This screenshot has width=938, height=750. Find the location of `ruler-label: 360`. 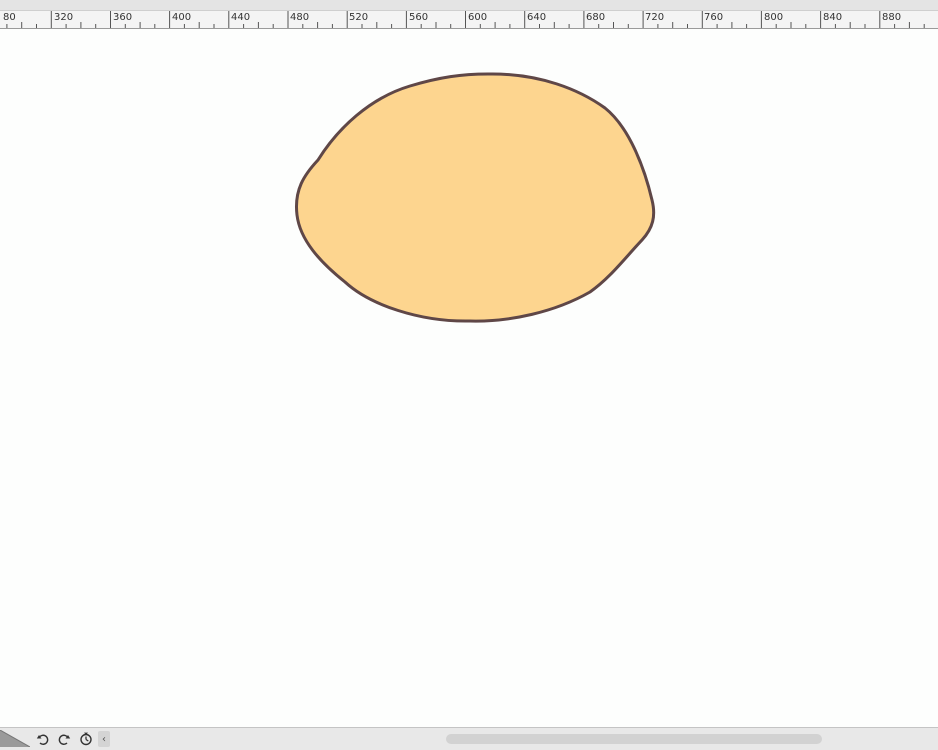

ruler-label: 360 is located at coordinates (123, 17).